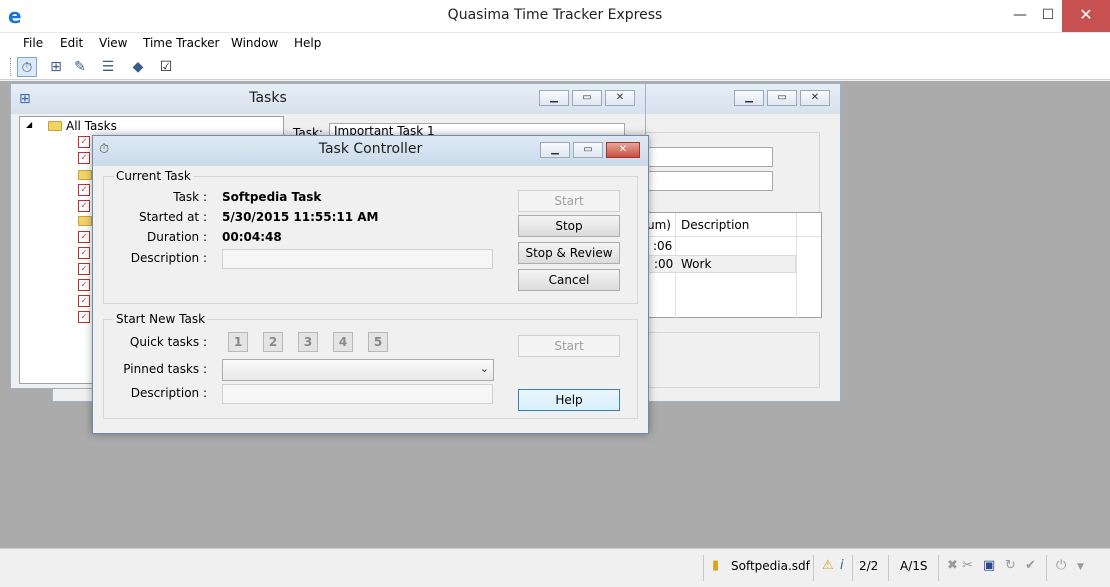 Image resolution: width=1110 pixels, height=587 pixels. Describe the element at coordinates (11, 67) in the screenshot. I see `toolbar-grip` at that location.